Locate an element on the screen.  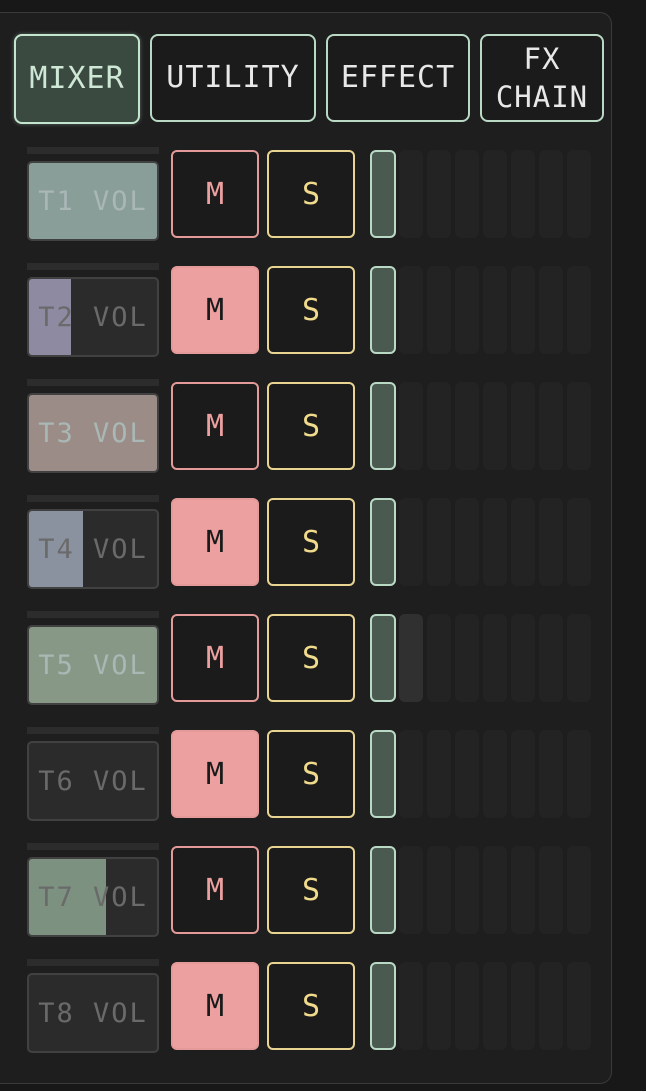
tab-utility: UTILITY is located at coordinates (233, 78).